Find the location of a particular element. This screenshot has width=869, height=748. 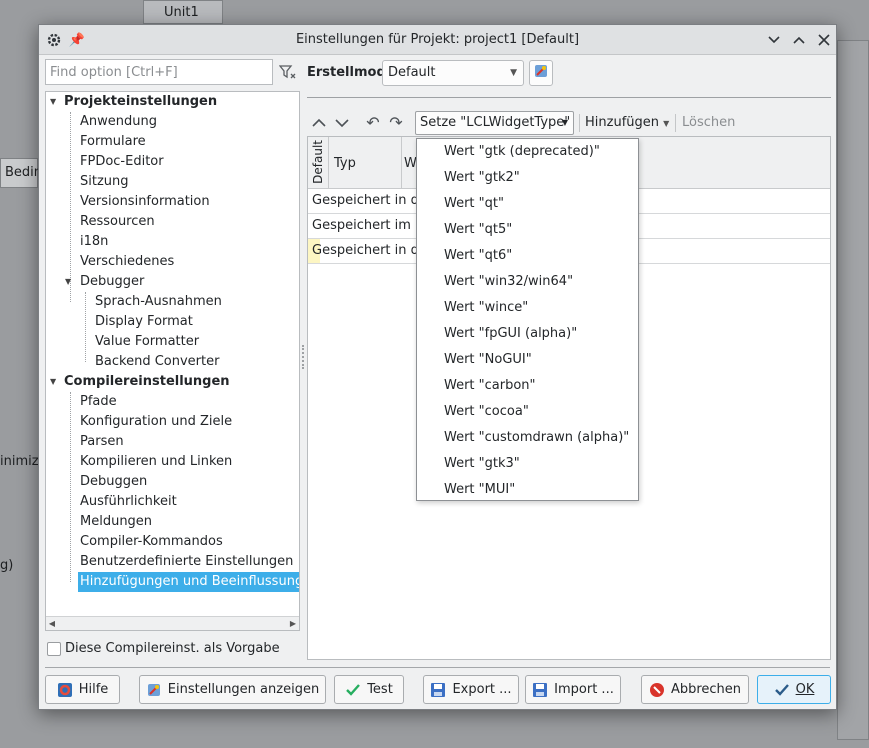

default-options-checkbox is located at coordinates (54, 649).